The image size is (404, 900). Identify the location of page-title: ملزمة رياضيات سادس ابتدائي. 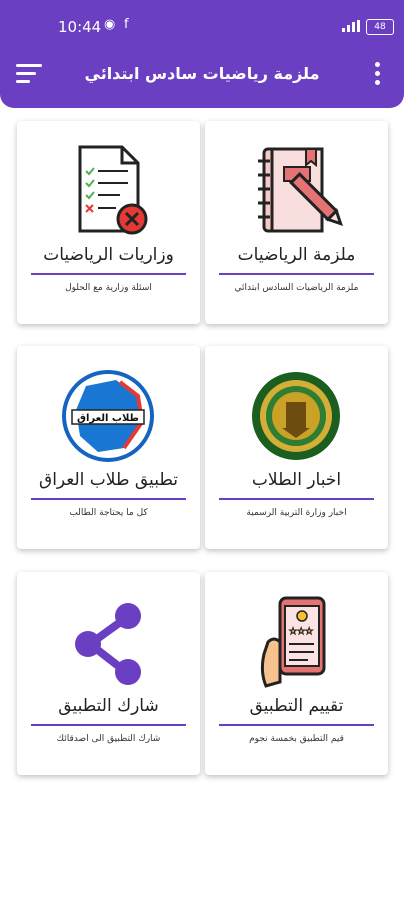
(202, 73).